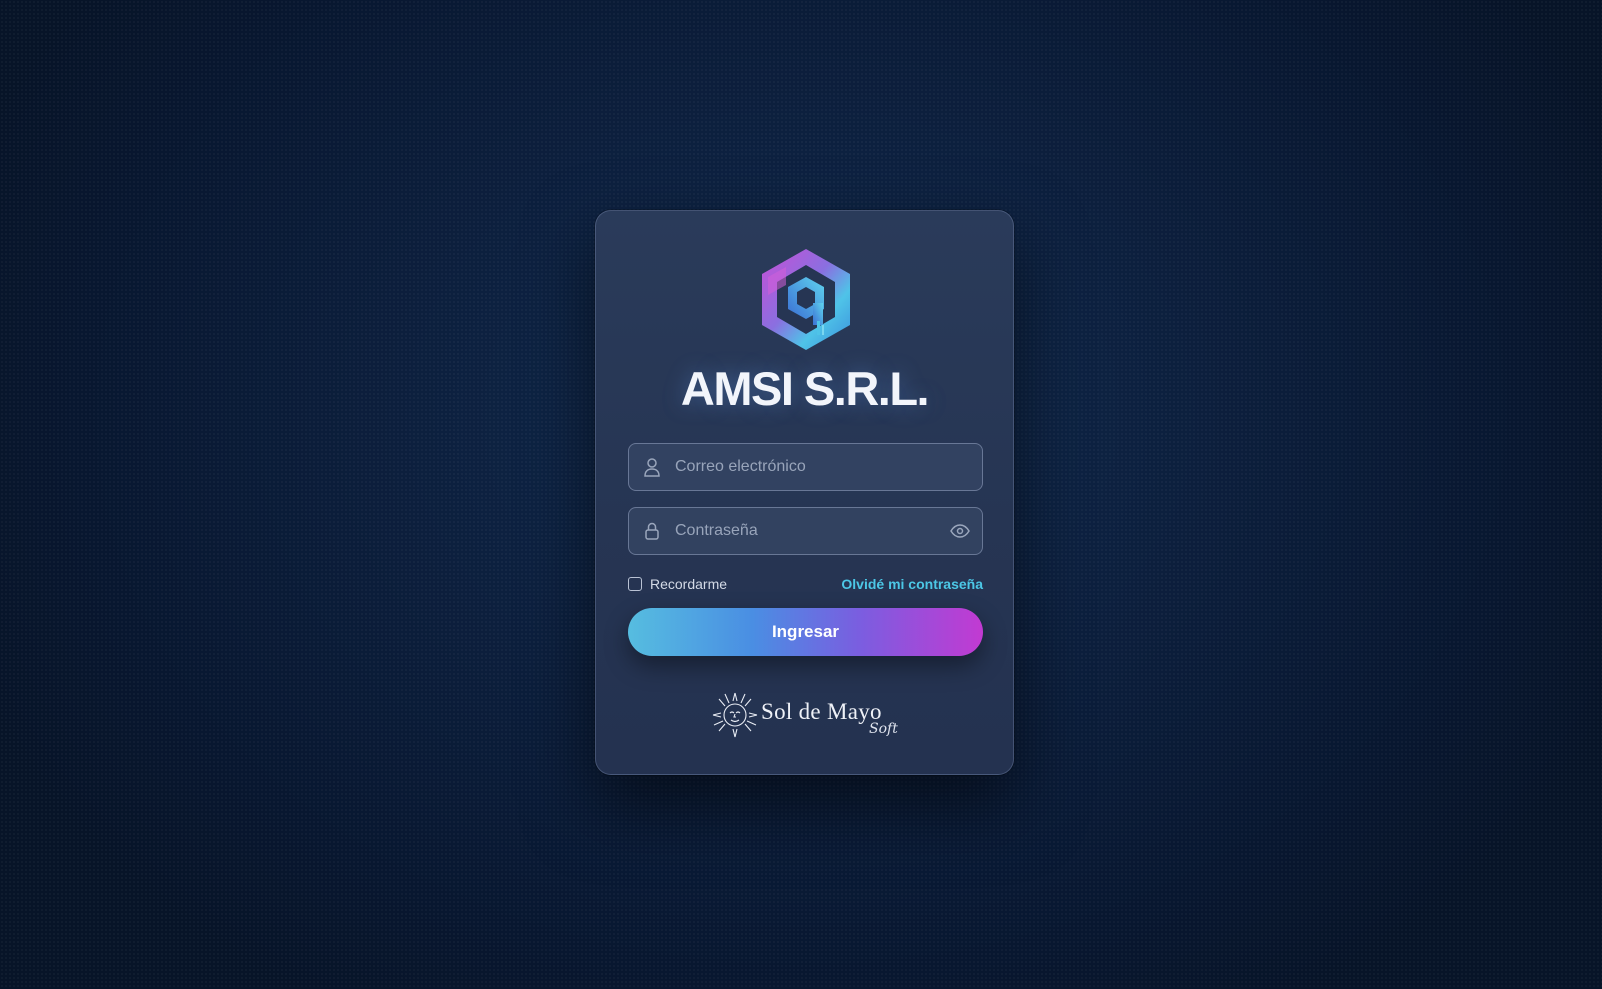 This screenshot has width=1602, height=989. What do you see at coordinates (804, 492) in the screenshot?
I see `login-card: AMSI S.R.L. Recordarme` at bounding box center [804, 492].